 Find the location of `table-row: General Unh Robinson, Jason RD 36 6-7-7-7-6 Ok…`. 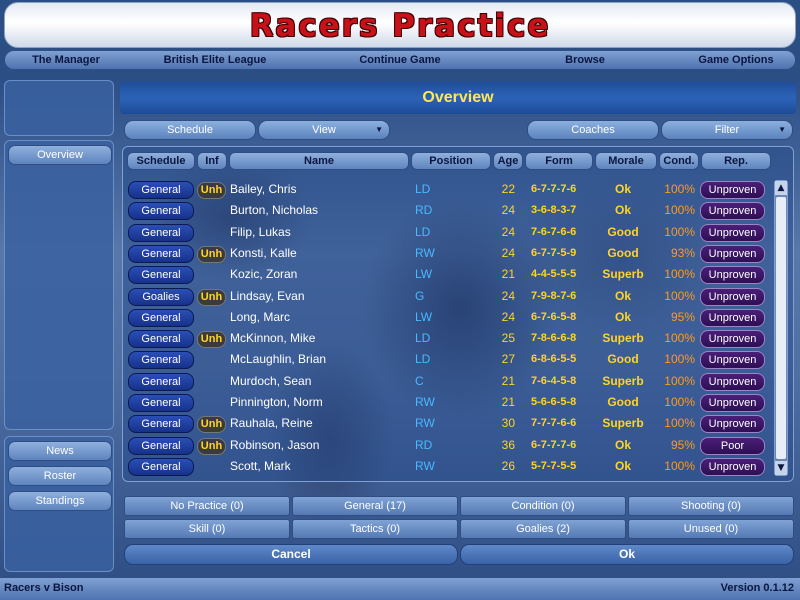

table-row: General Unh Robinson, Jason RD 36 6-7-7-7-6 Ok… is located at coordinates (447, 445).